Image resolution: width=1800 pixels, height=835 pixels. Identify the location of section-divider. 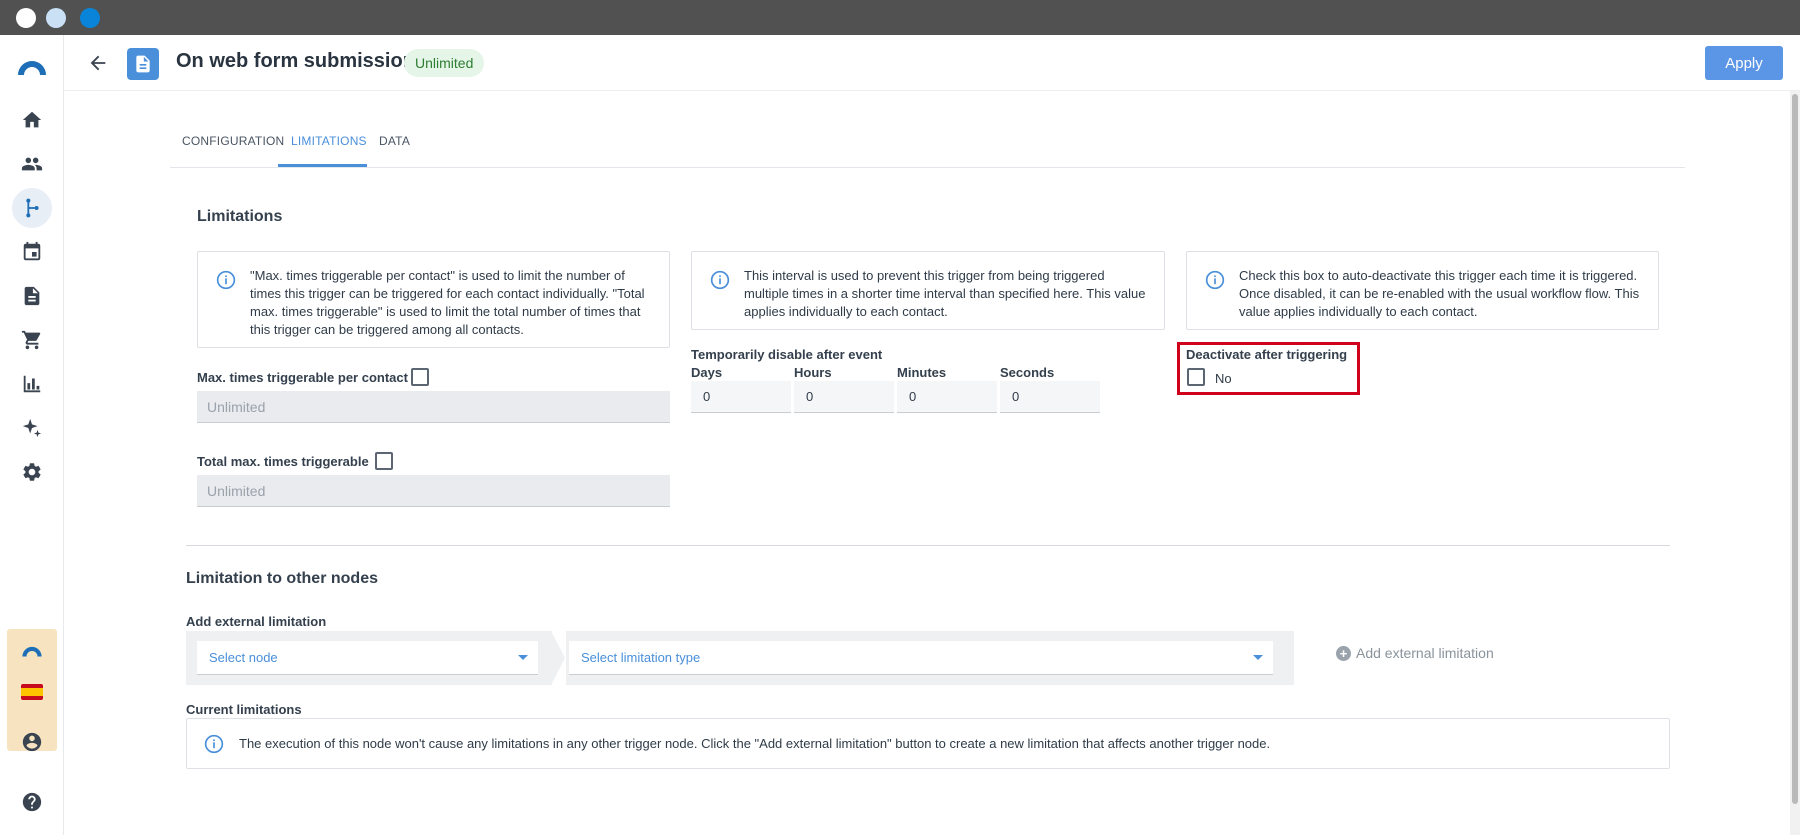
(928, 545).